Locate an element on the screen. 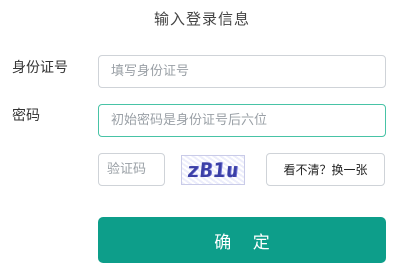  id-number-input is located at coordinates (242, 71).